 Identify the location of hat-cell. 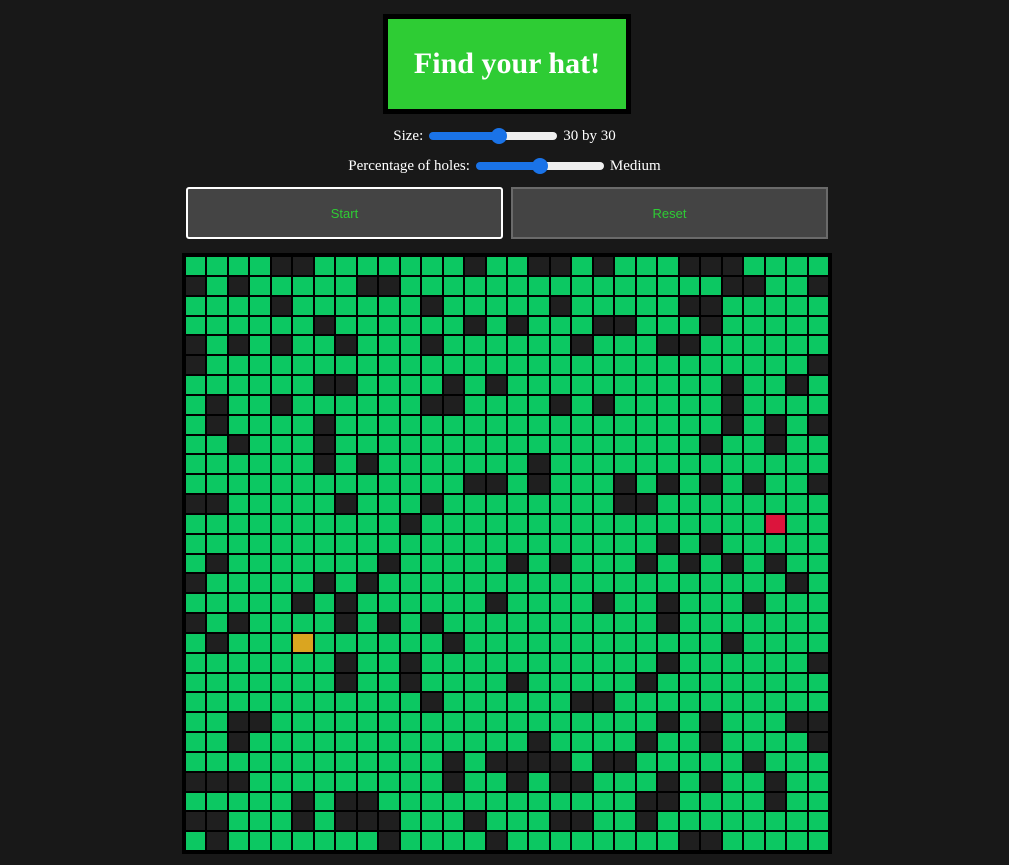
(303, 642).